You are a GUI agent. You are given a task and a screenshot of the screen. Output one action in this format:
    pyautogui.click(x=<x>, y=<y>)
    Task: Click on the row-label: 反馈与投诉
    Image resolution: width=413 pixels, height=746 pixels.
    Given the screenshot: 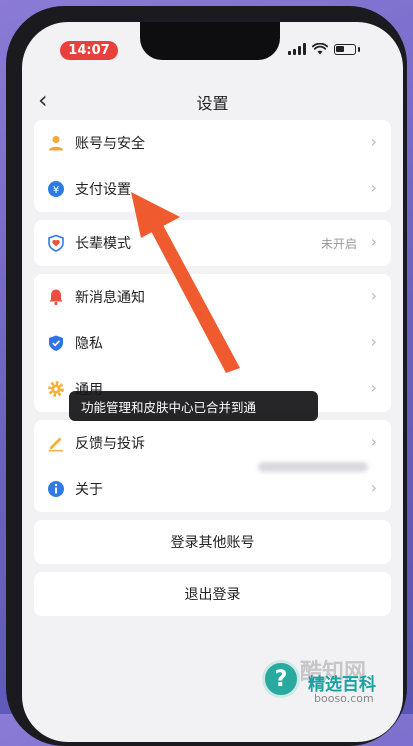 What is the action you would take?
    pyautogui.click(x=110, y=444)
    